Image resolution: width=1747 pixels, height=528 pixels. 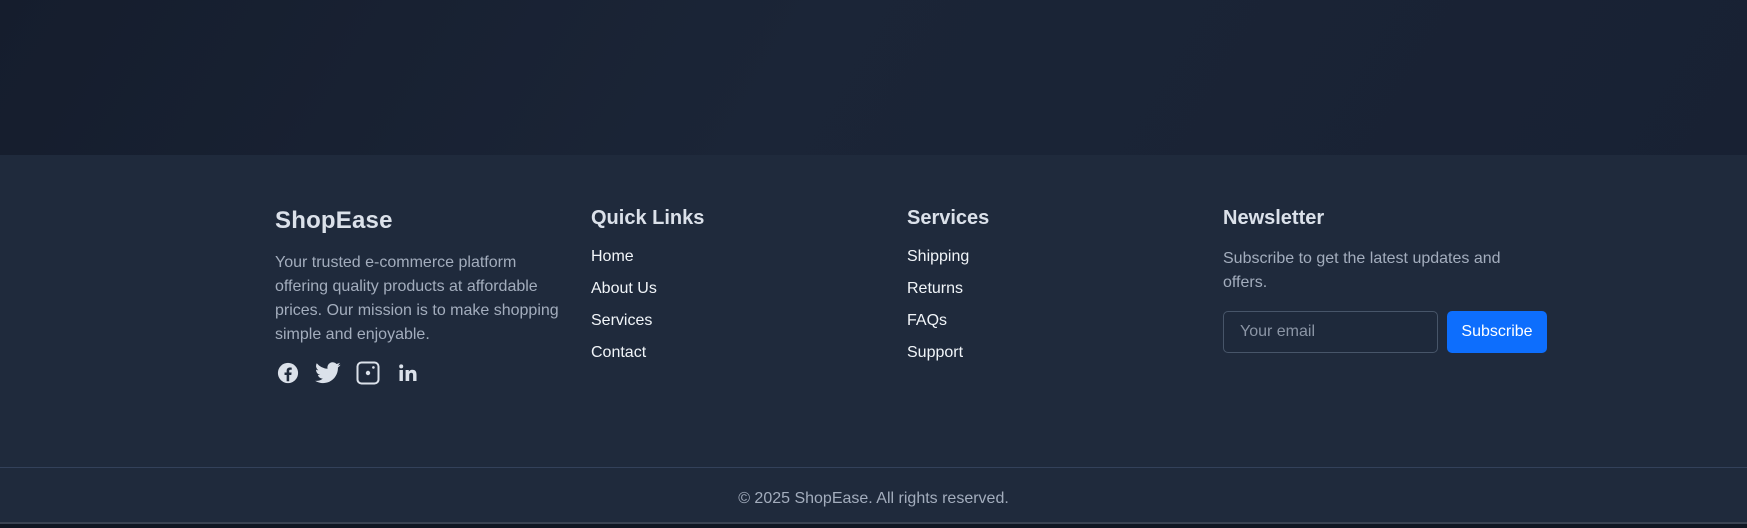 I want to click on social-links, so click(x=420, y=373).